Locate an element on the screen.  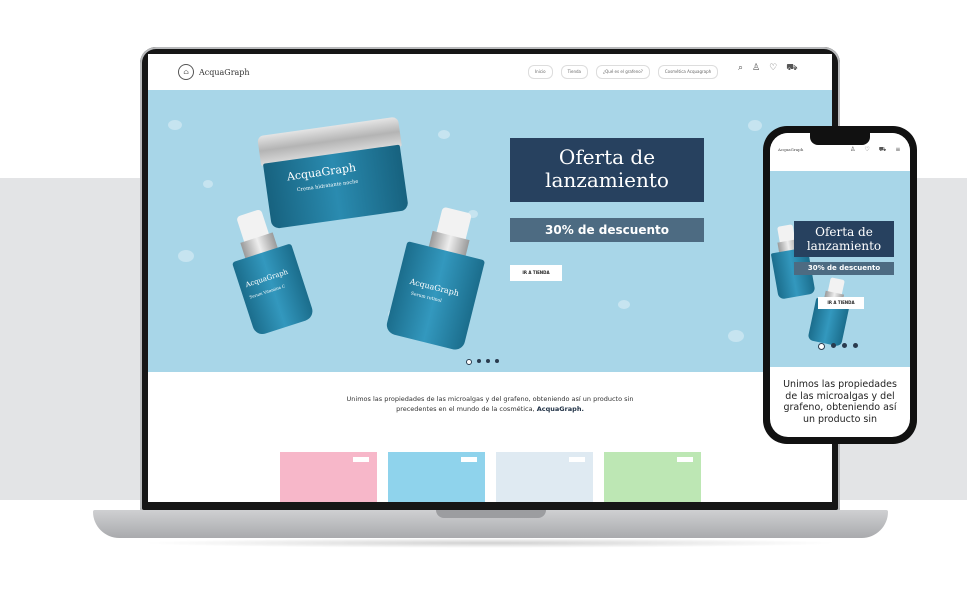
mobile-carousel-dots is located at coordinates (838, 346).